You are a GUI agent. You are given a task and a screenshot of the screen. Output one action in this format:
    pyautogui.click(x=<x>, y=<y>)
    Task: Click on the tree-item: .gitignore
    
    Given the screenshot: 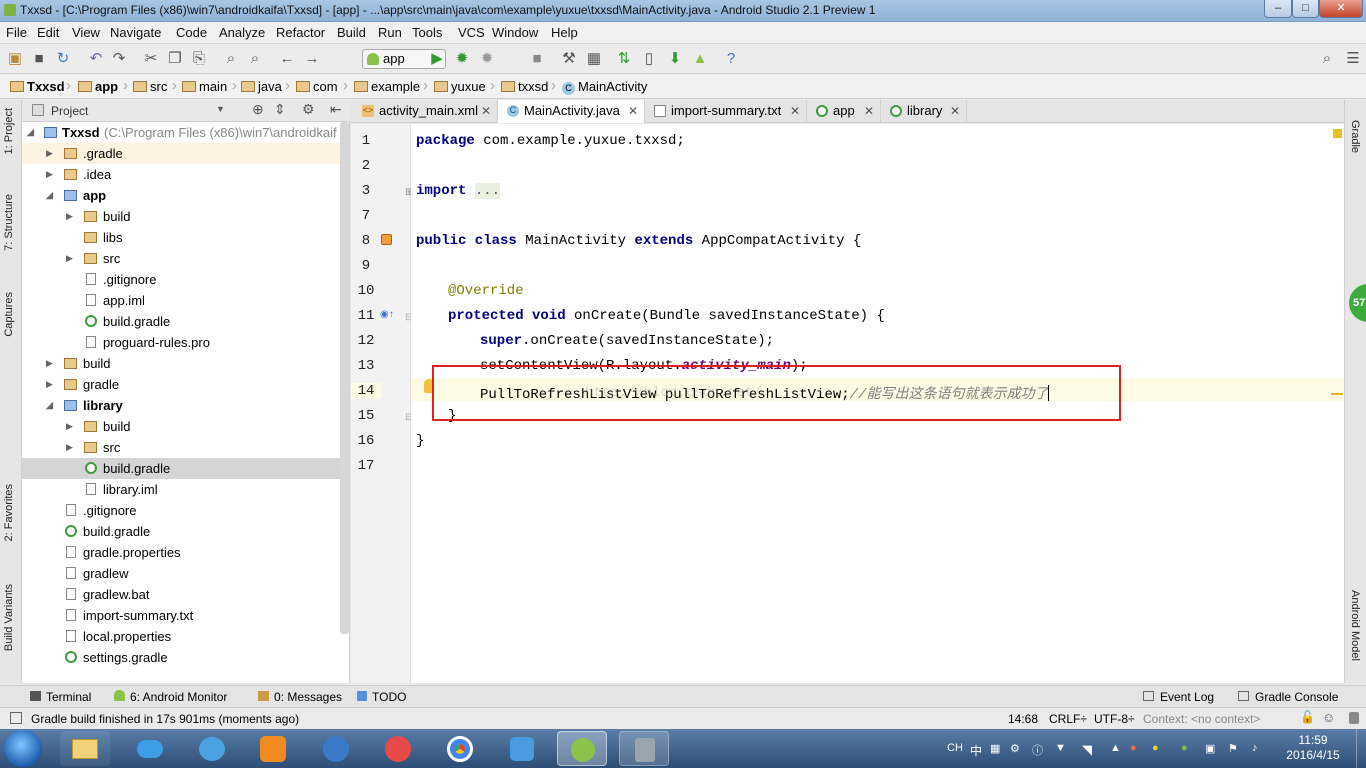 What is the action you would take?
    pyautogui.click(x=181, y=279)
    